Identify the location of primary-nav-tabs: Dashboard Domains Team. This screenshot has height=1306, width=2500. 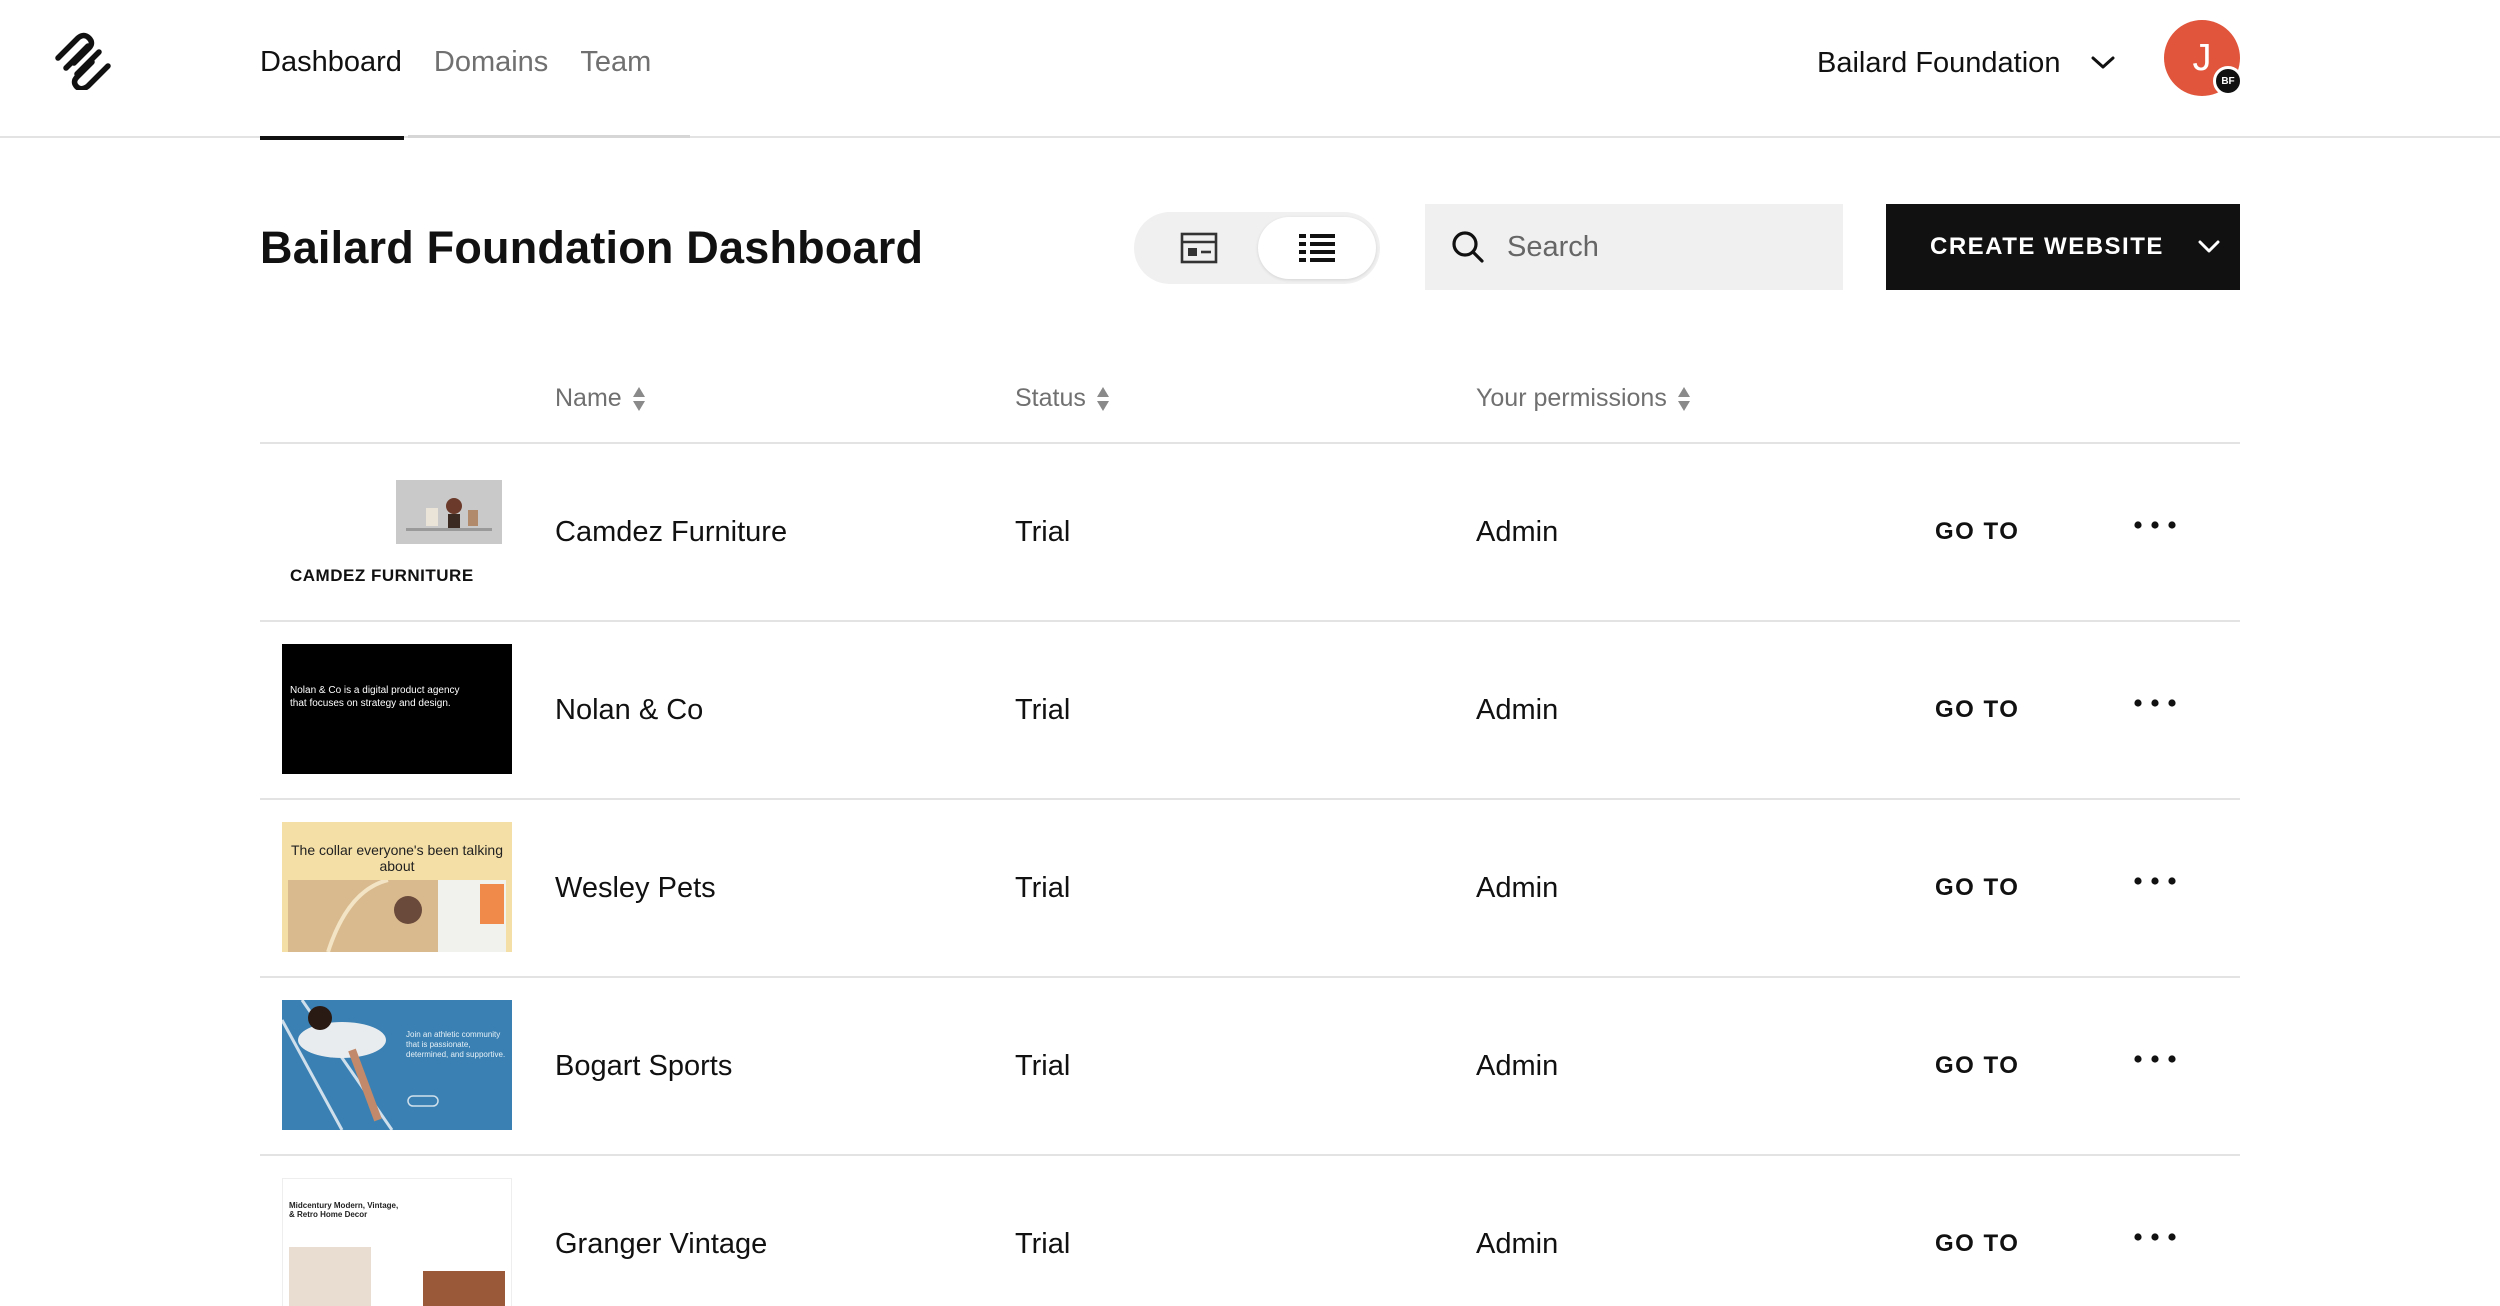
(471, 70).